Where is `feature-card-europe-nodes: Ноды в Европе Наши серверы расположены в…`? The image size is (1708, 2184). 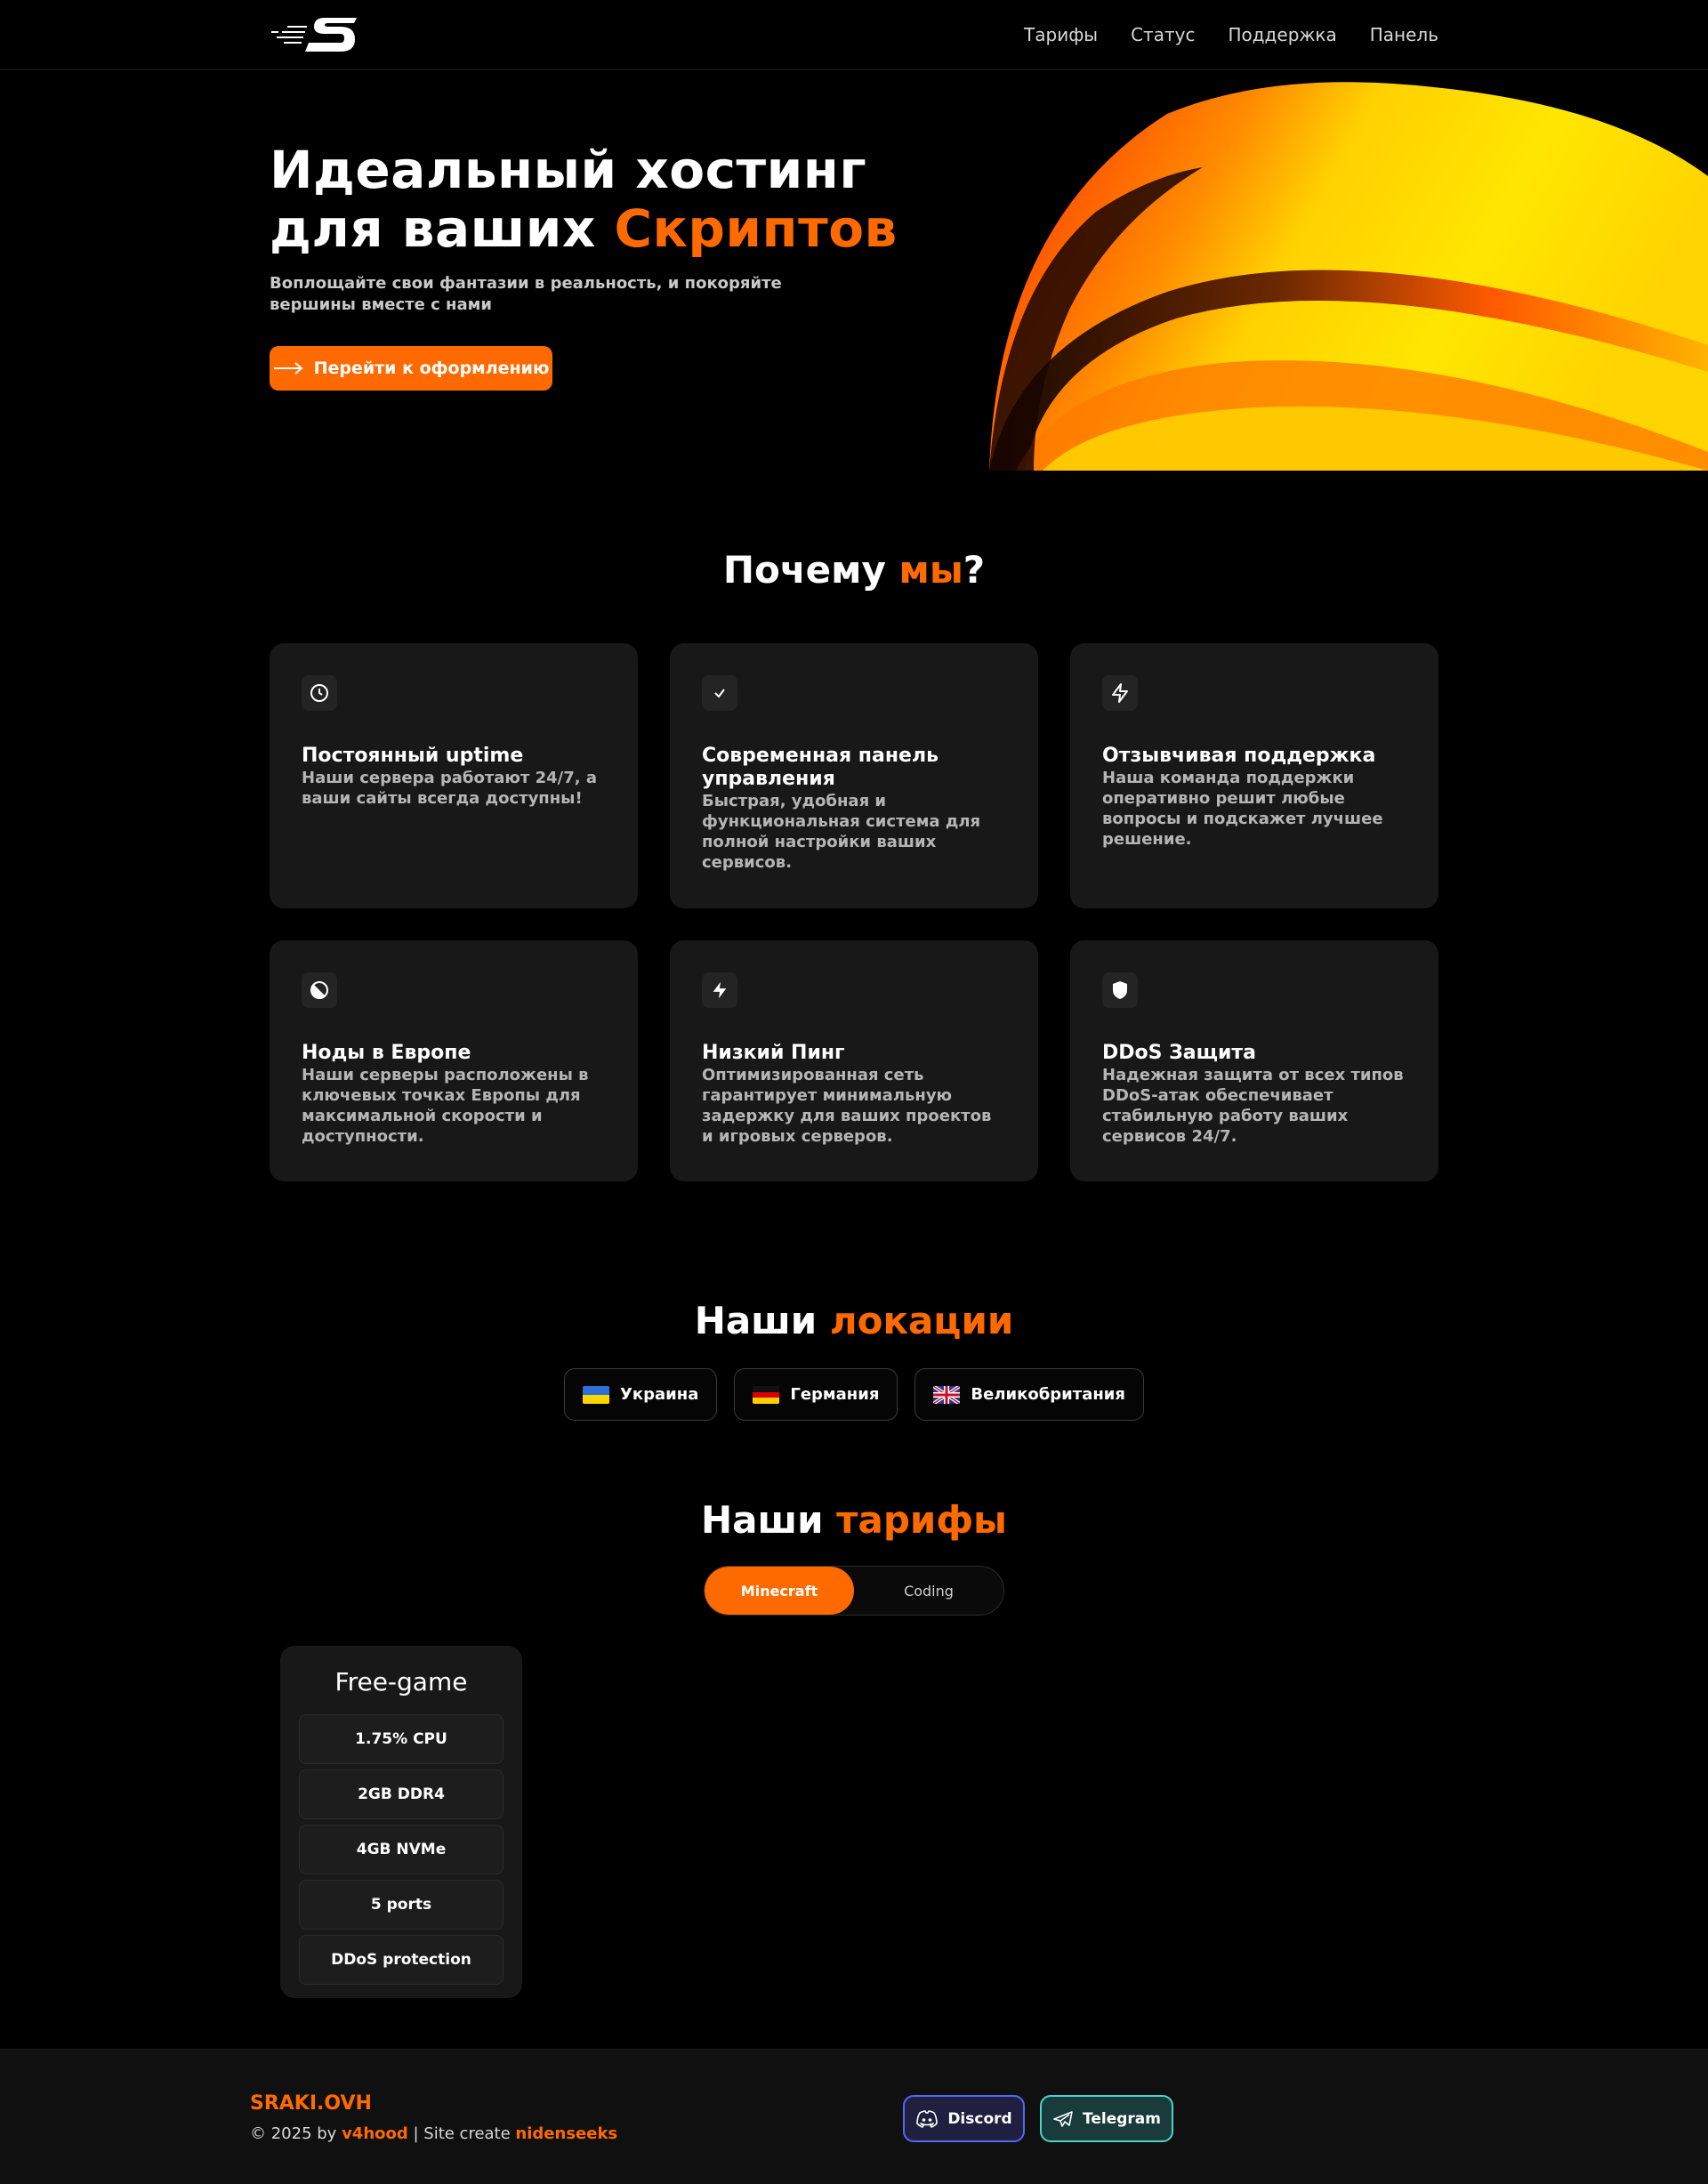
feature-card-europe-nodes: Ноды в Европе Наши серверы расположены в… is located at coordinates (454, 1060).